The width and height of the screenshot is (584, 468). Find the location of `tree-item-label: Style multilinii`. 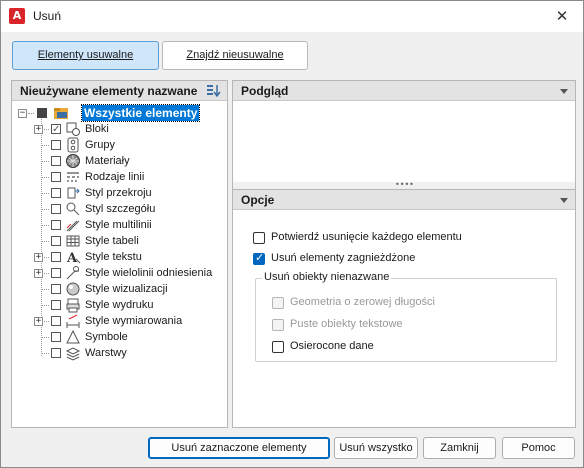

tree-item-label: Style multilinii is located at coordinates (118, 225).